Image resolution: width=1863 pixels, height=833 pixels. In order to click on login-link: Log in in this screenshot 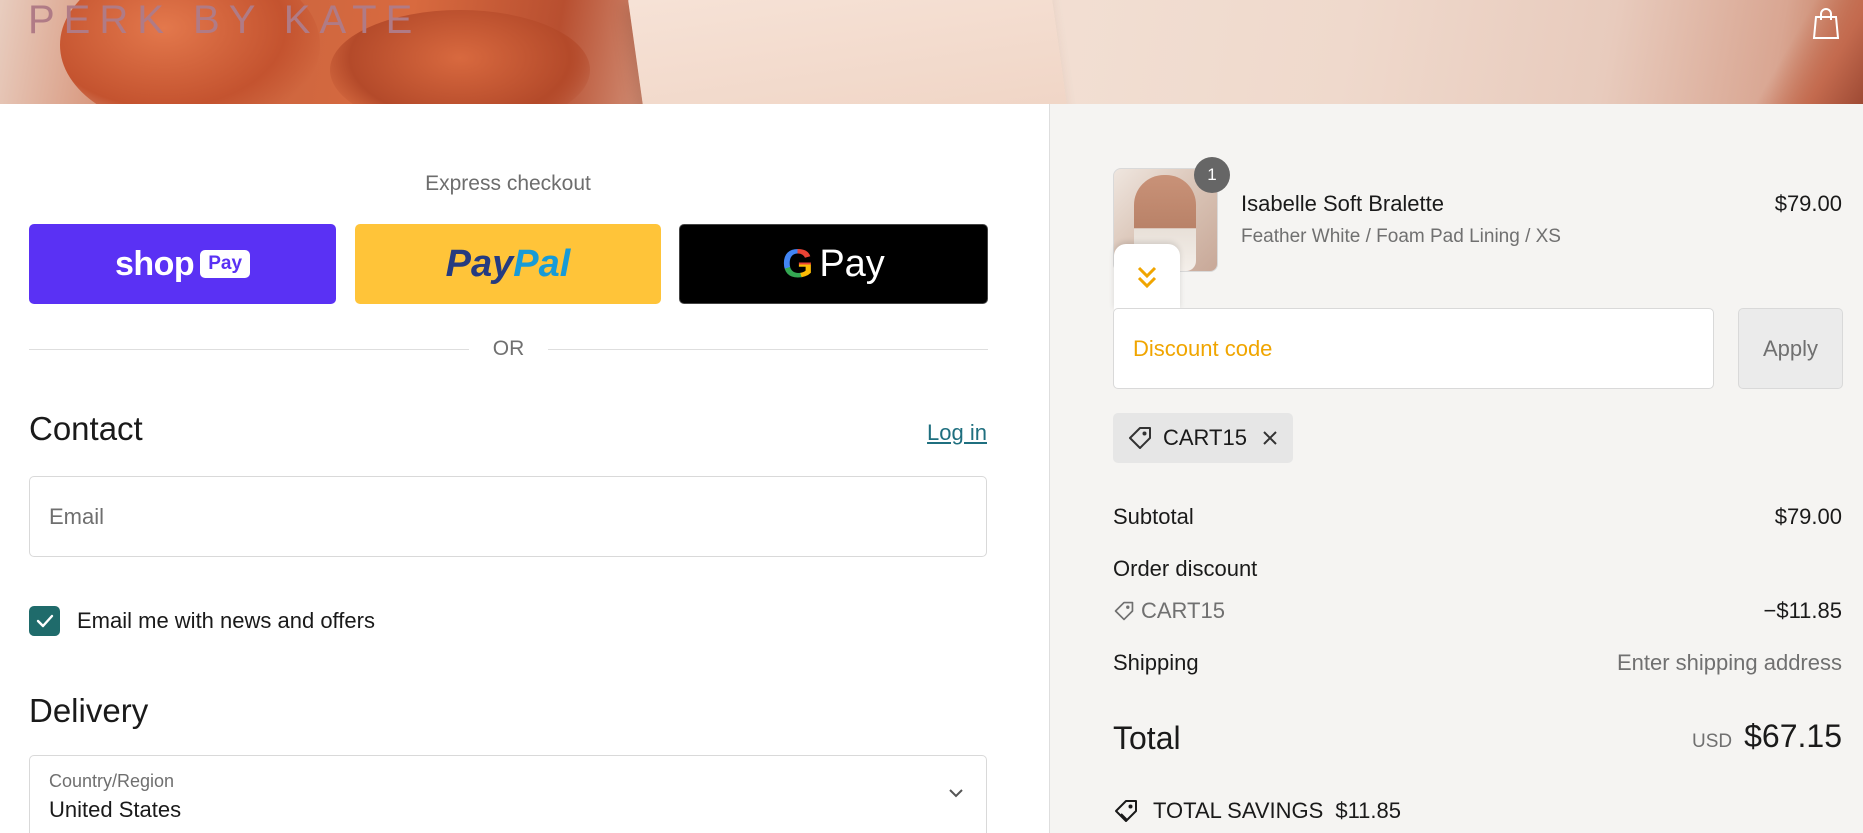, I will do `click(957, 433)`.